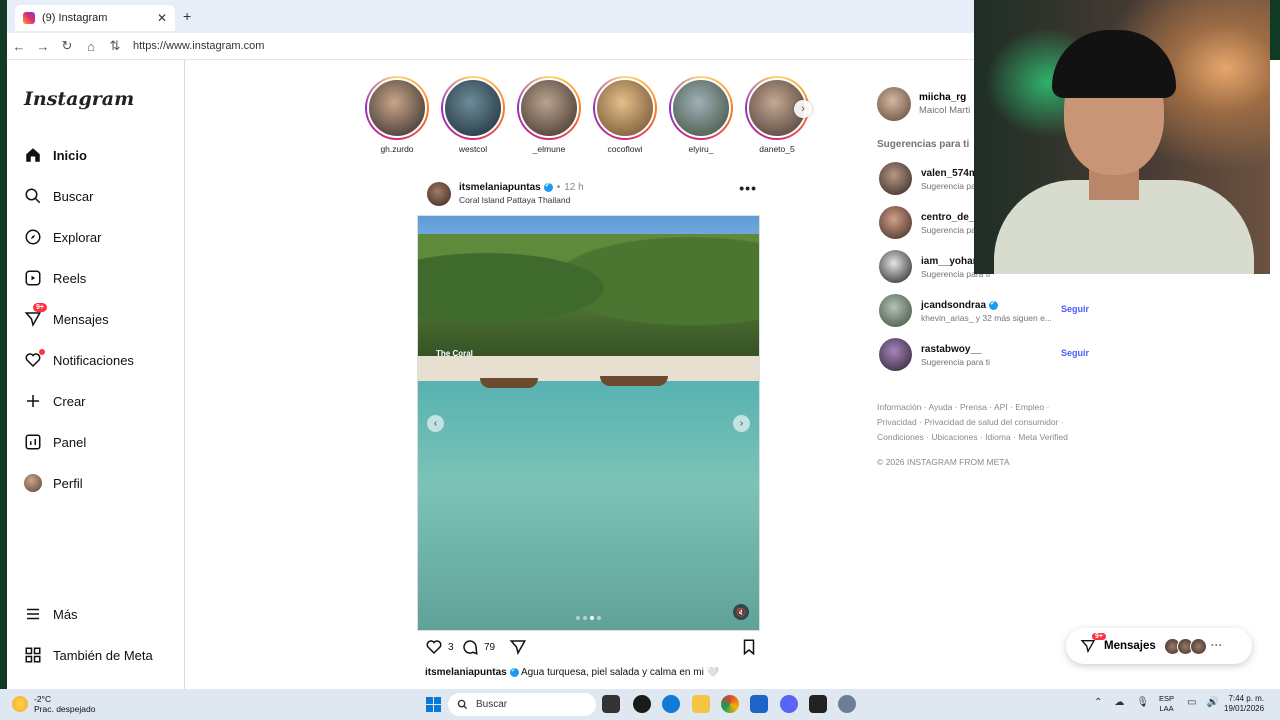 This screenshot has height=720, width=1280. What do you see at coordinates (62, 237) in the screenshot?
I see `sidebar-item-explorar: Explorar` at bounding box center [62, 237].